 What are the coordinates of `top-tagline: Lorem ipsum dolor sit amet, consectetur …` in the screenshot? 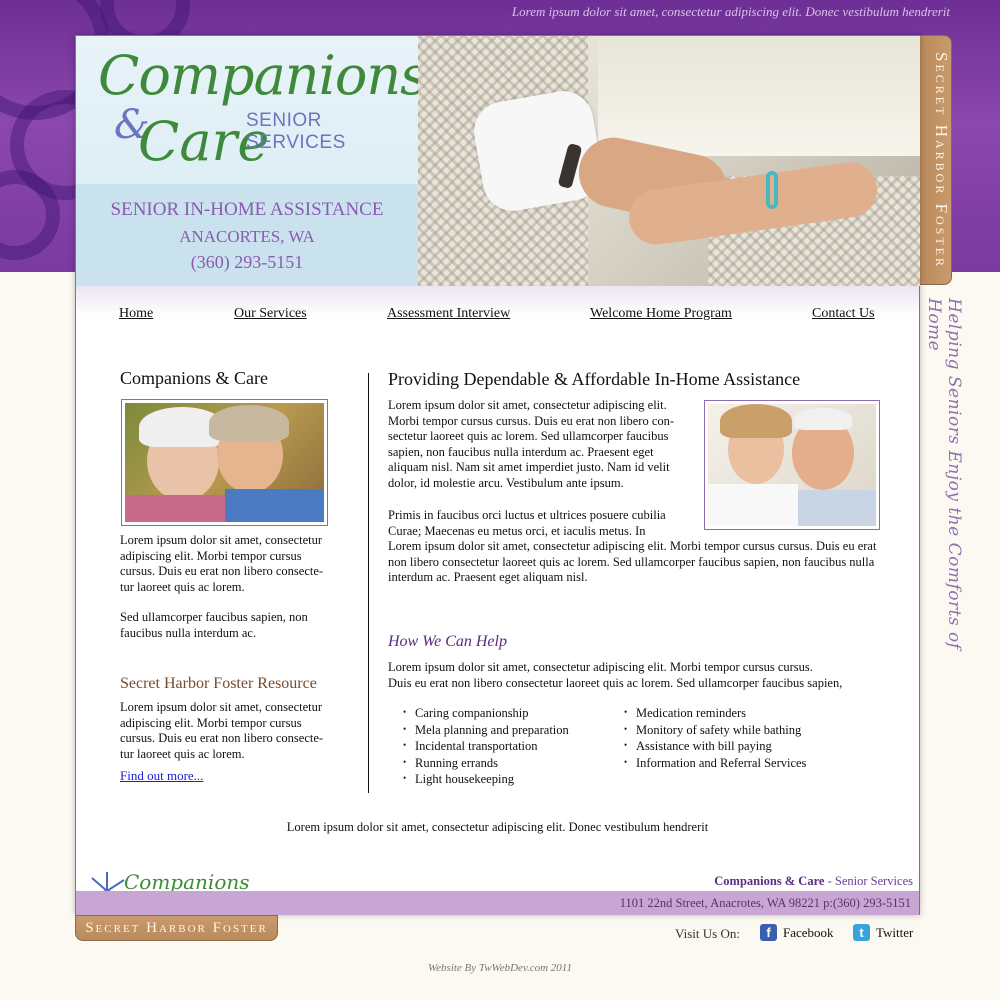 It's located at (730, 11).